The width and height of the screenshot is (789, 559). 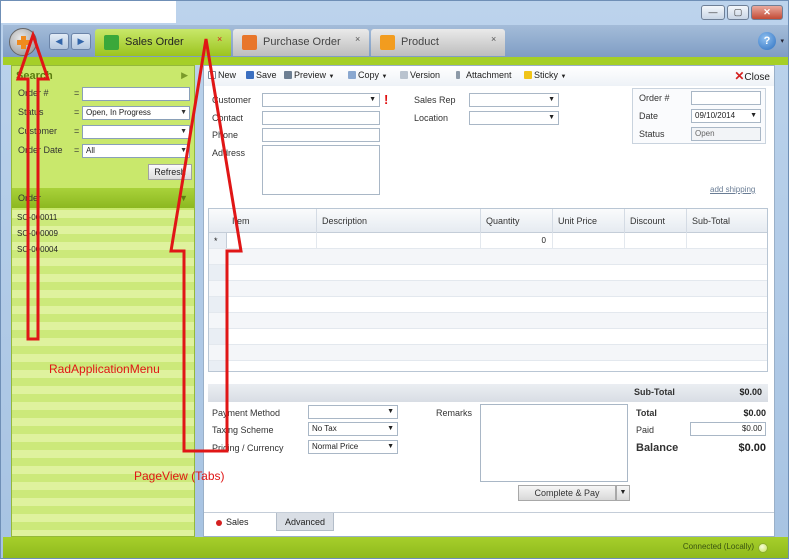 I want to click on cell-unit-price, so click(x=589, y=241).